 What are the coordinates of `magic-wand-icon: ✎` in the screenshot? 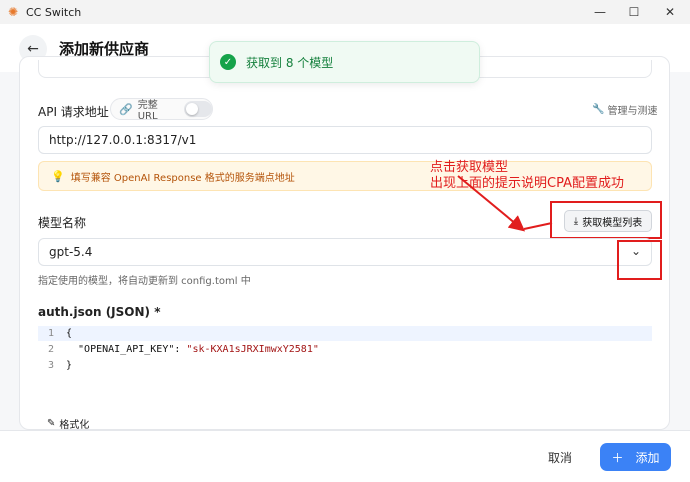 It's located at (51, 423).